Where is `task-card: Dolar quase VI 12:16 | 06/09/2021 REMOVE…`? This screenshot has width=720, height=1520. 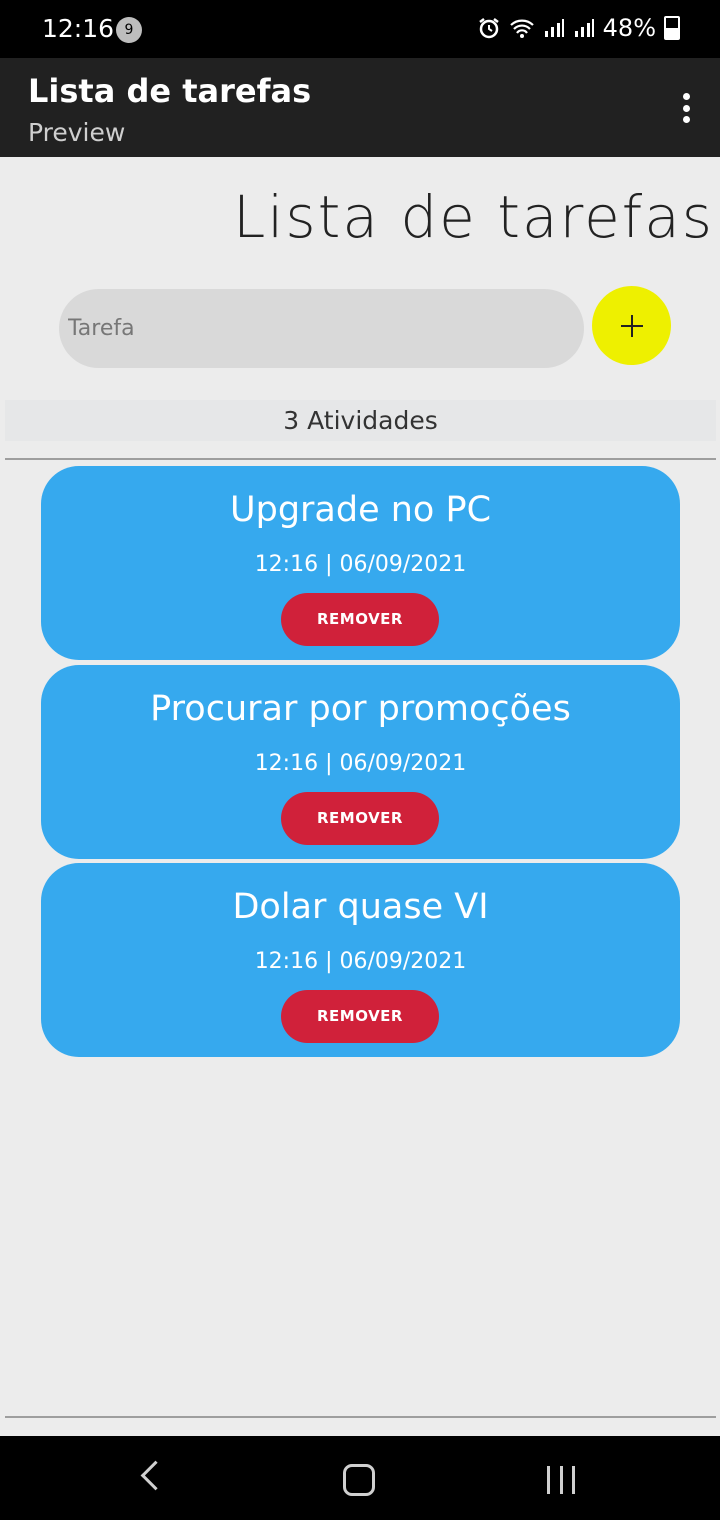 task-card: Dolar quase VI 12:16 | 06/09/2021 REMOVE… is located at coordinates (360, 960).